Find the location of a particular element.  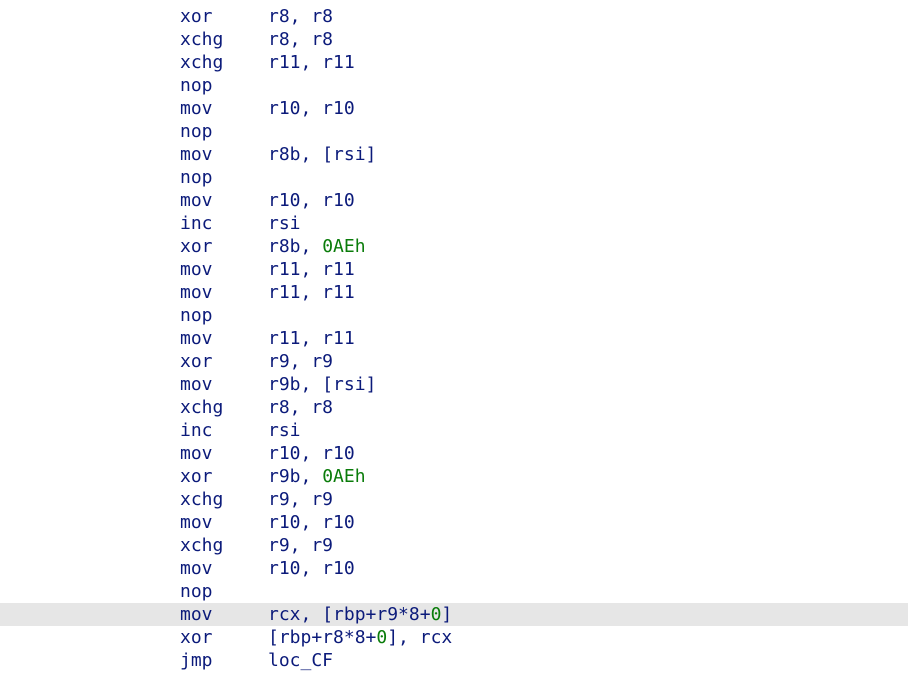

operand-token: r8b, is located at coordinates (295, 246).